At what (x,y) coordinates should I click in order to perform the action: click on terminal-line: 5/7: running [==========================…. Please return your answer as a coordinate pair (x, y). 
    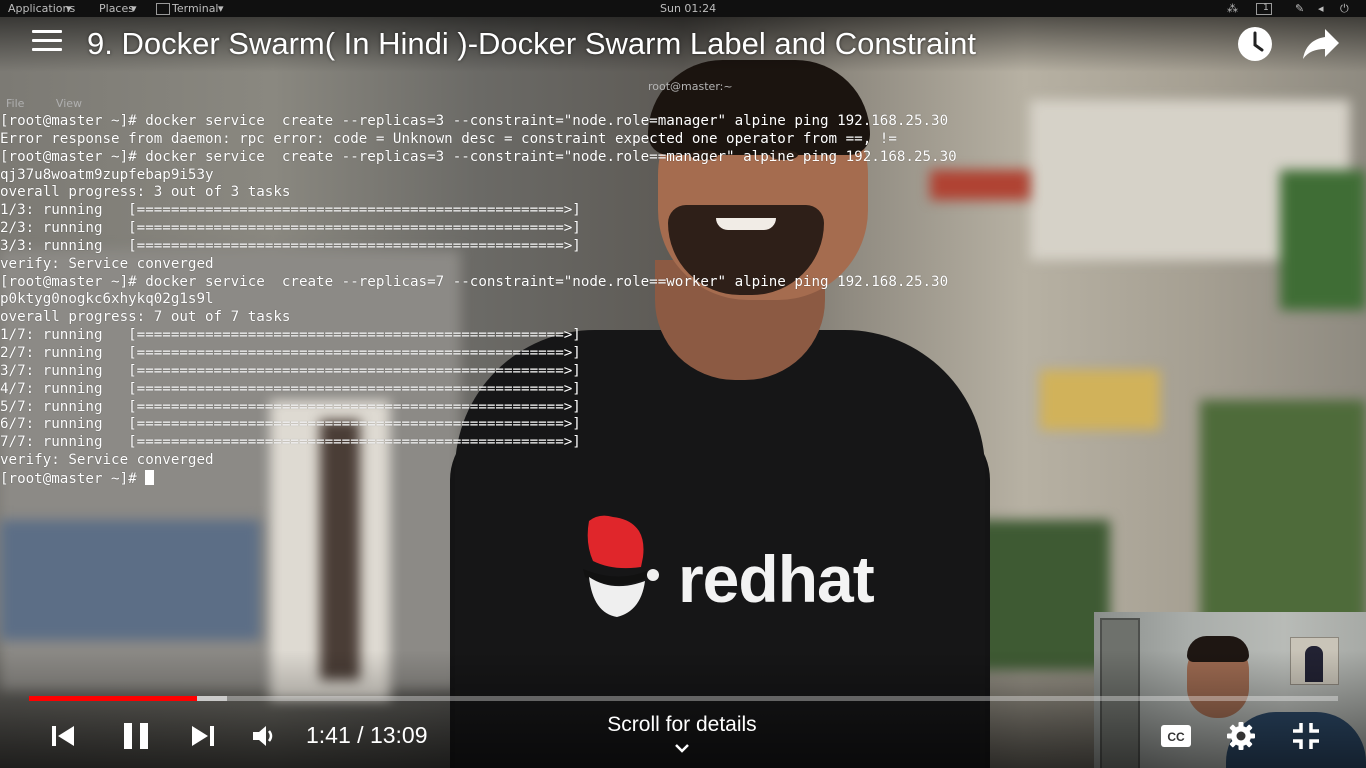
    Looking at the image, I should click on (290, 406).